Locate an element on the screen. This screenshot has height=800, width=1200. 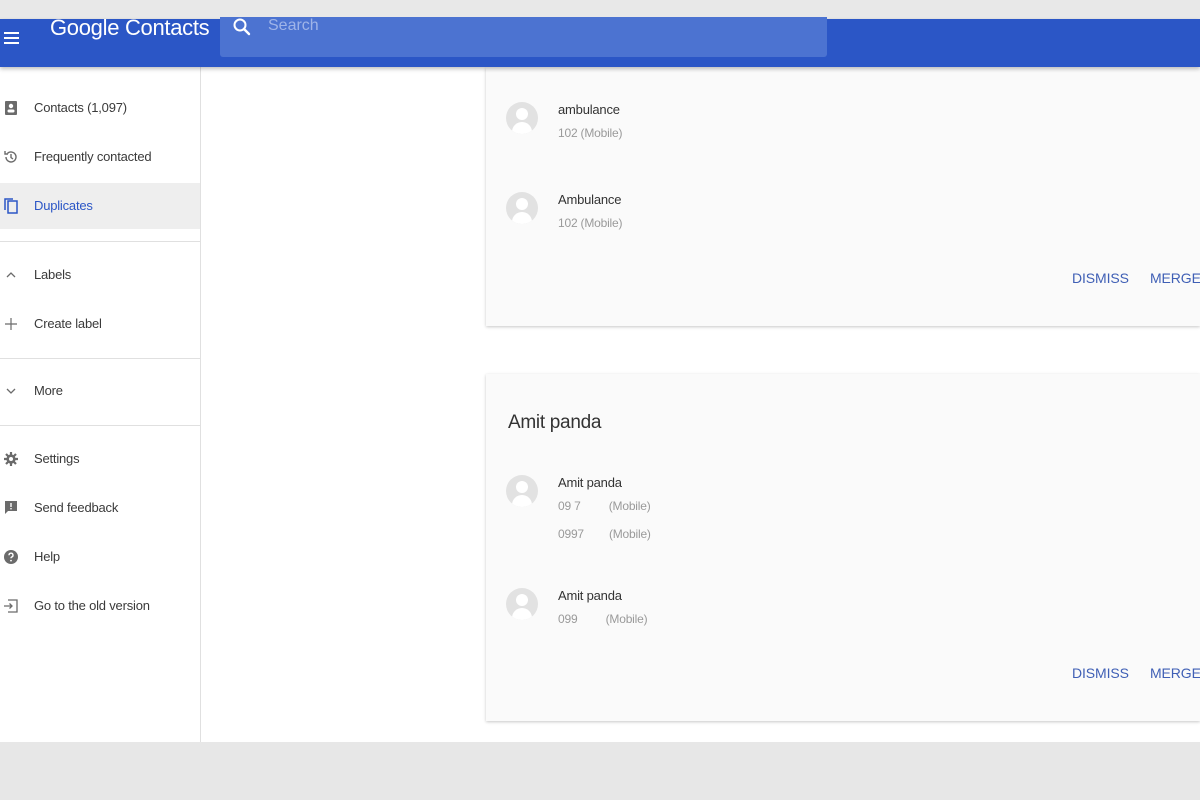
app-title: Google Contacts is located at coordinates (130, 27).